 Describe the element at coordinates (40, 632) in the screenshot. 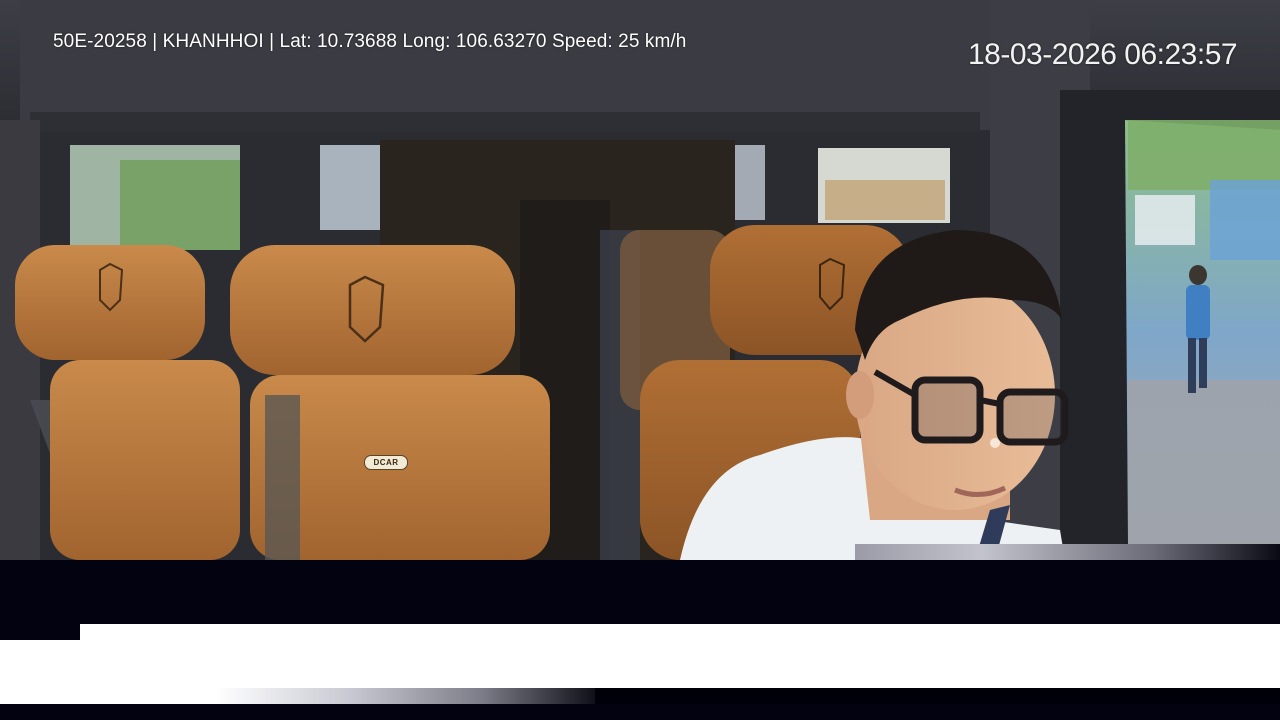

I see `letterbox-notch` at that location.